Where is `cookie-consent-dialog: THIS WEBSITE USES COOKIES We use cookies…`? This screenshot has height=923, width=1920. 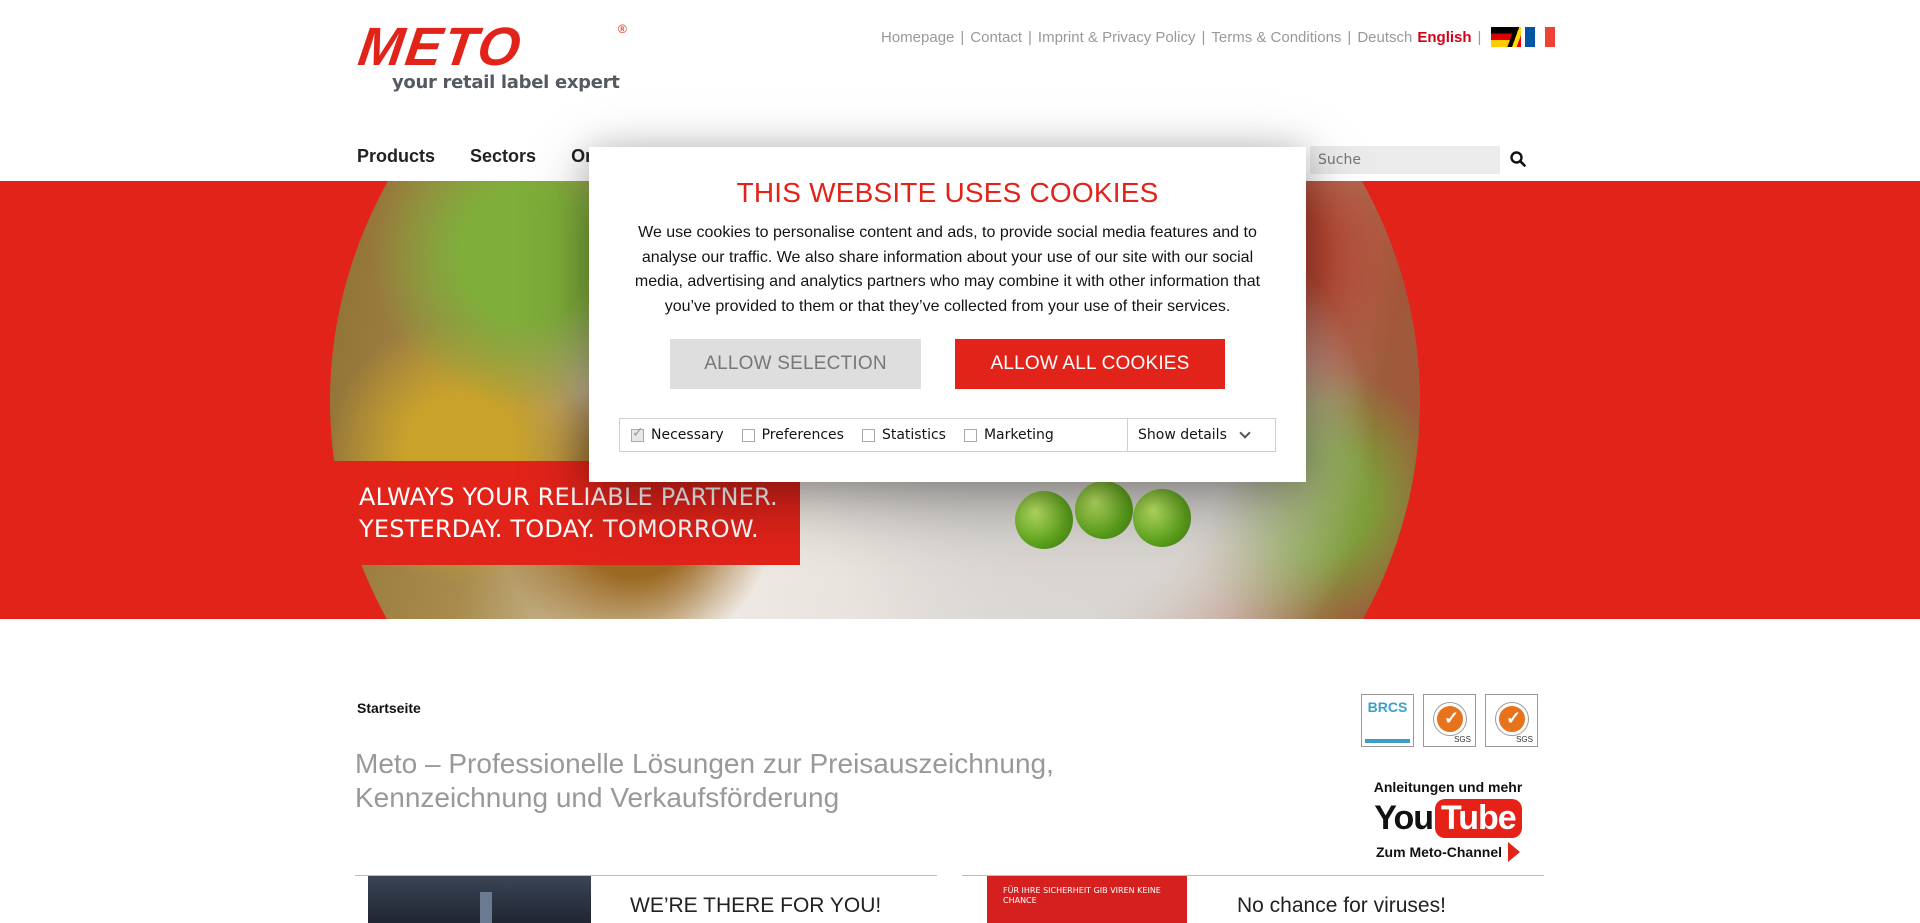 cookie-consent-dialog: THIS WEBSITE USES COOKIES We use cookies… is located at coordinates (947, 314).